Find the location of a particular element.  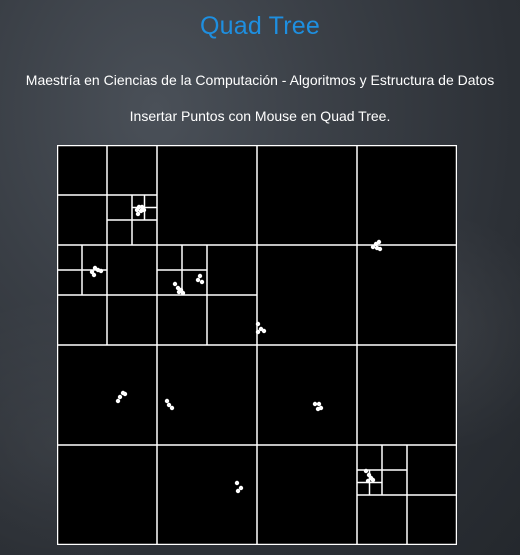

page-title: Quad Tree is located at coordinates (260, 26).